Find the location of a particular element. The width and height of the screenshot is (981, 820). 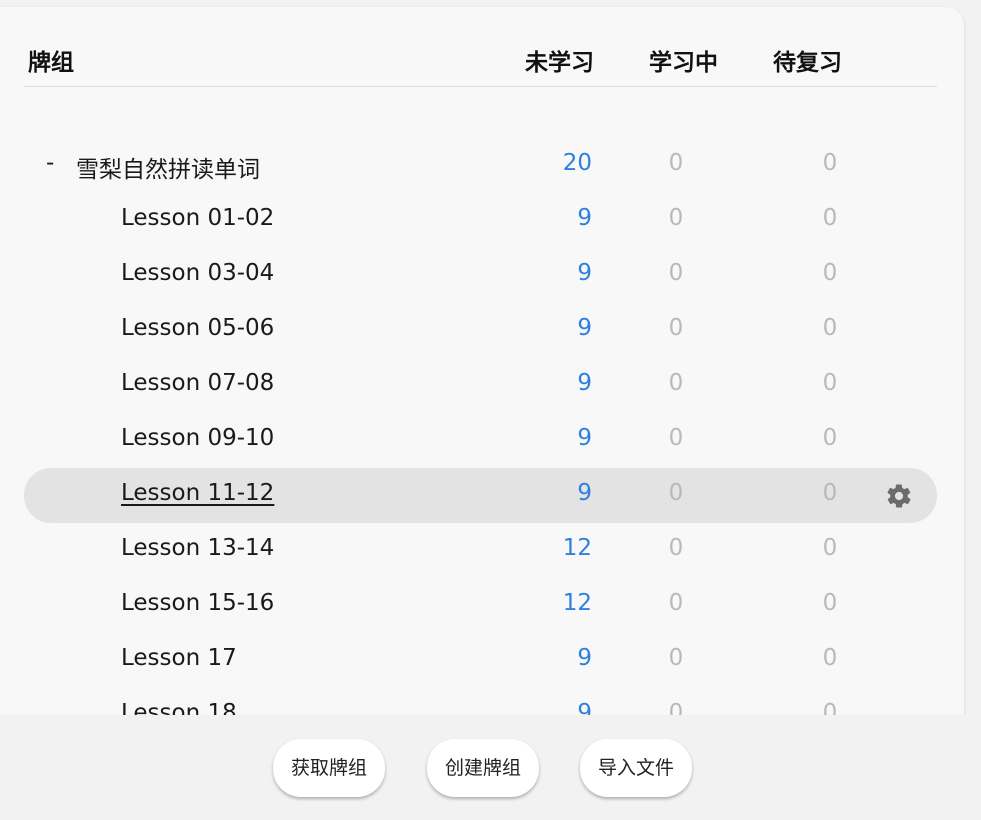

gear-icon is located at coordinates (899, 496).